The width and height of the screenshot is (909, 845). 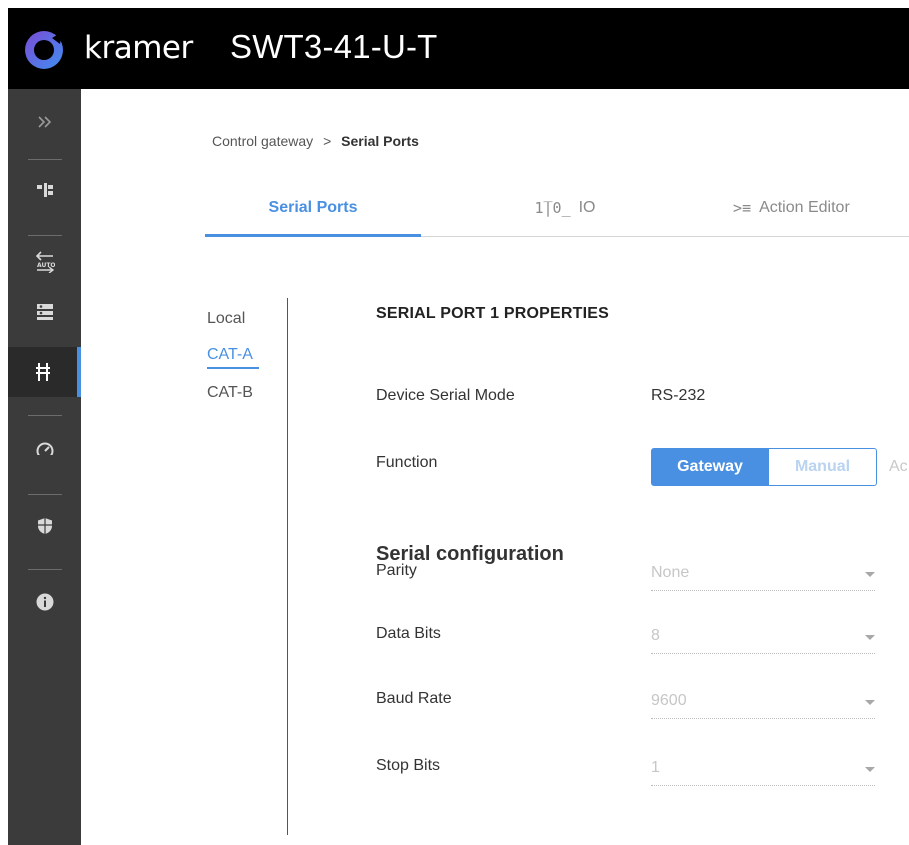 What do you see at coordinates (670, 572) in the screenshot?
I see `parity-value: None` at bounding box center [670, 572].